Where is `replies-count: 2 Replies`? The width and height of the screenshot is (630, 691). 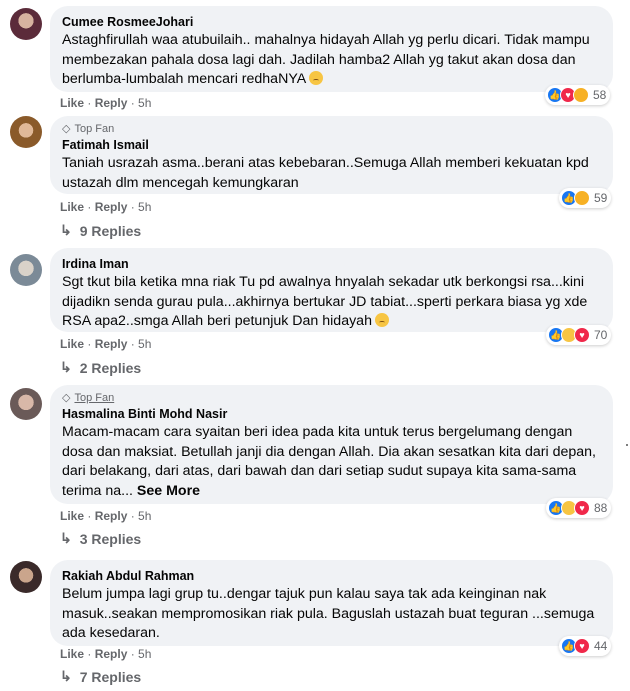 replies-count: 2 Replies is located at coordinates (110, 368).